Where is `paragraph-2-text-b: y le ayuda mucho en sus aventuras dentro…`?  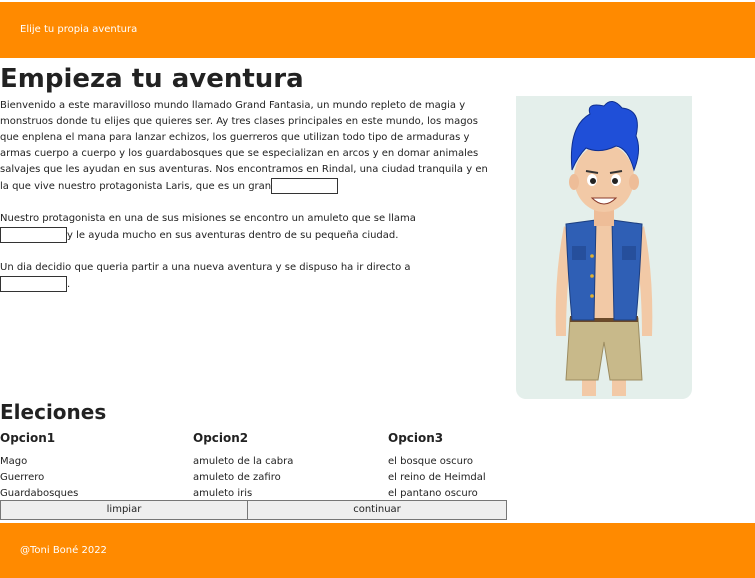 paragraph-2-text-b: y le ayuda mucho en sus aventuras dentro… is located at coordinates (233, 235).